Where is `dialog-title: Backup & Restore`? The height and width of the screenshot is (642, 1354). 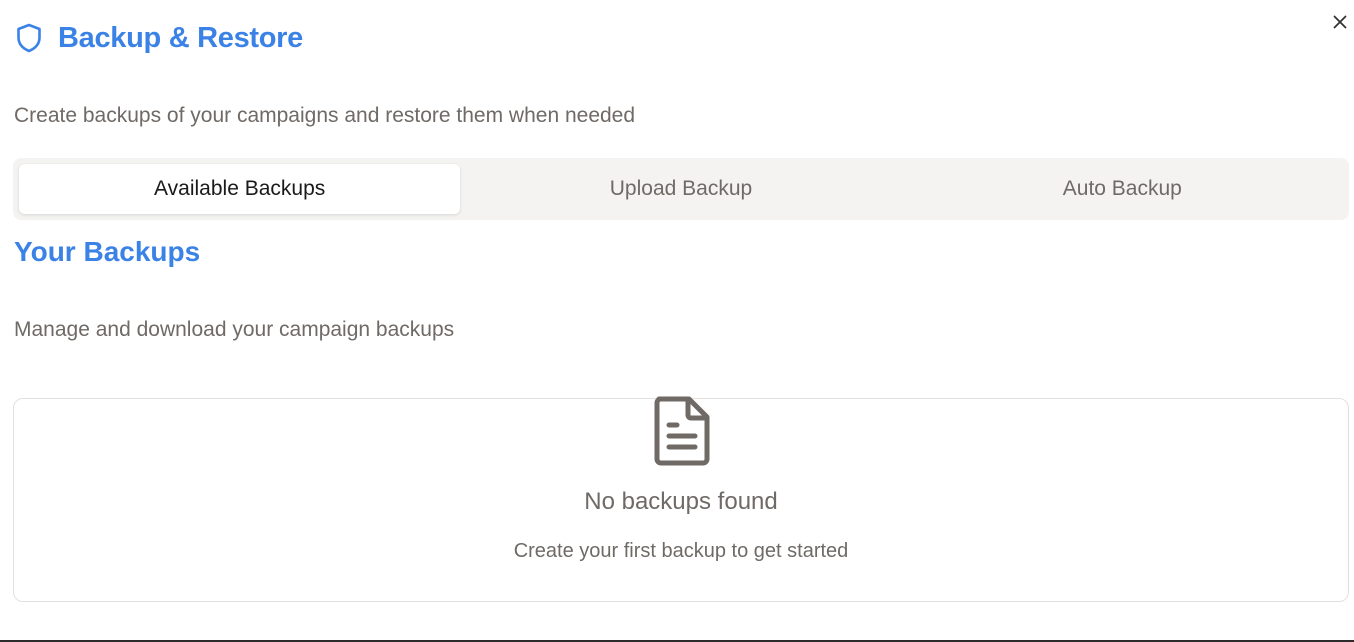 dialog-title: Backup & Restore is located at coordinates (180, 37).